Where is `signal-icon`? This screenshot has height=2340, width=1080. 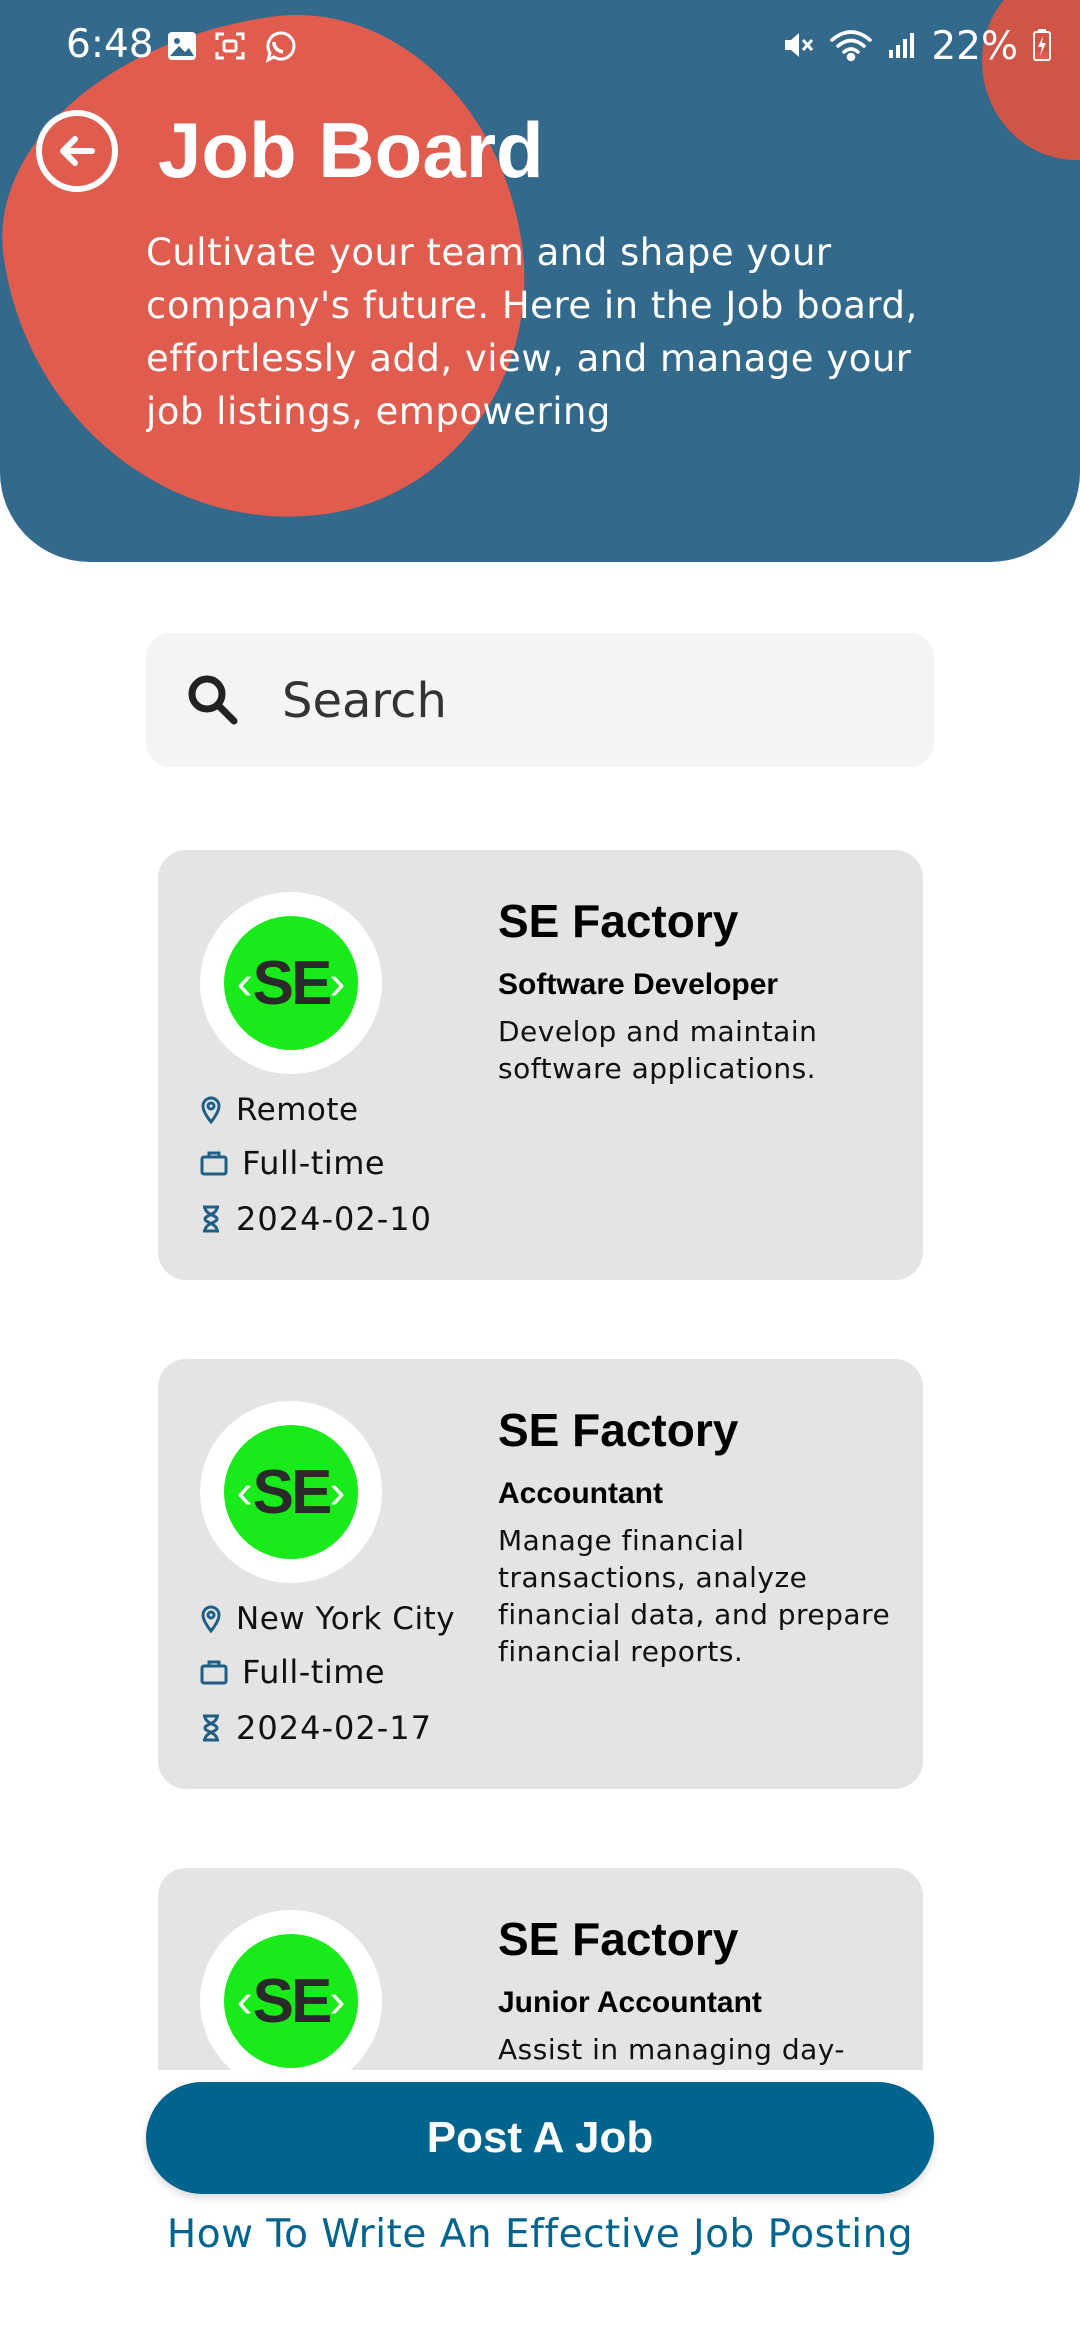 signal-icon is located at coordinates (902, 47).